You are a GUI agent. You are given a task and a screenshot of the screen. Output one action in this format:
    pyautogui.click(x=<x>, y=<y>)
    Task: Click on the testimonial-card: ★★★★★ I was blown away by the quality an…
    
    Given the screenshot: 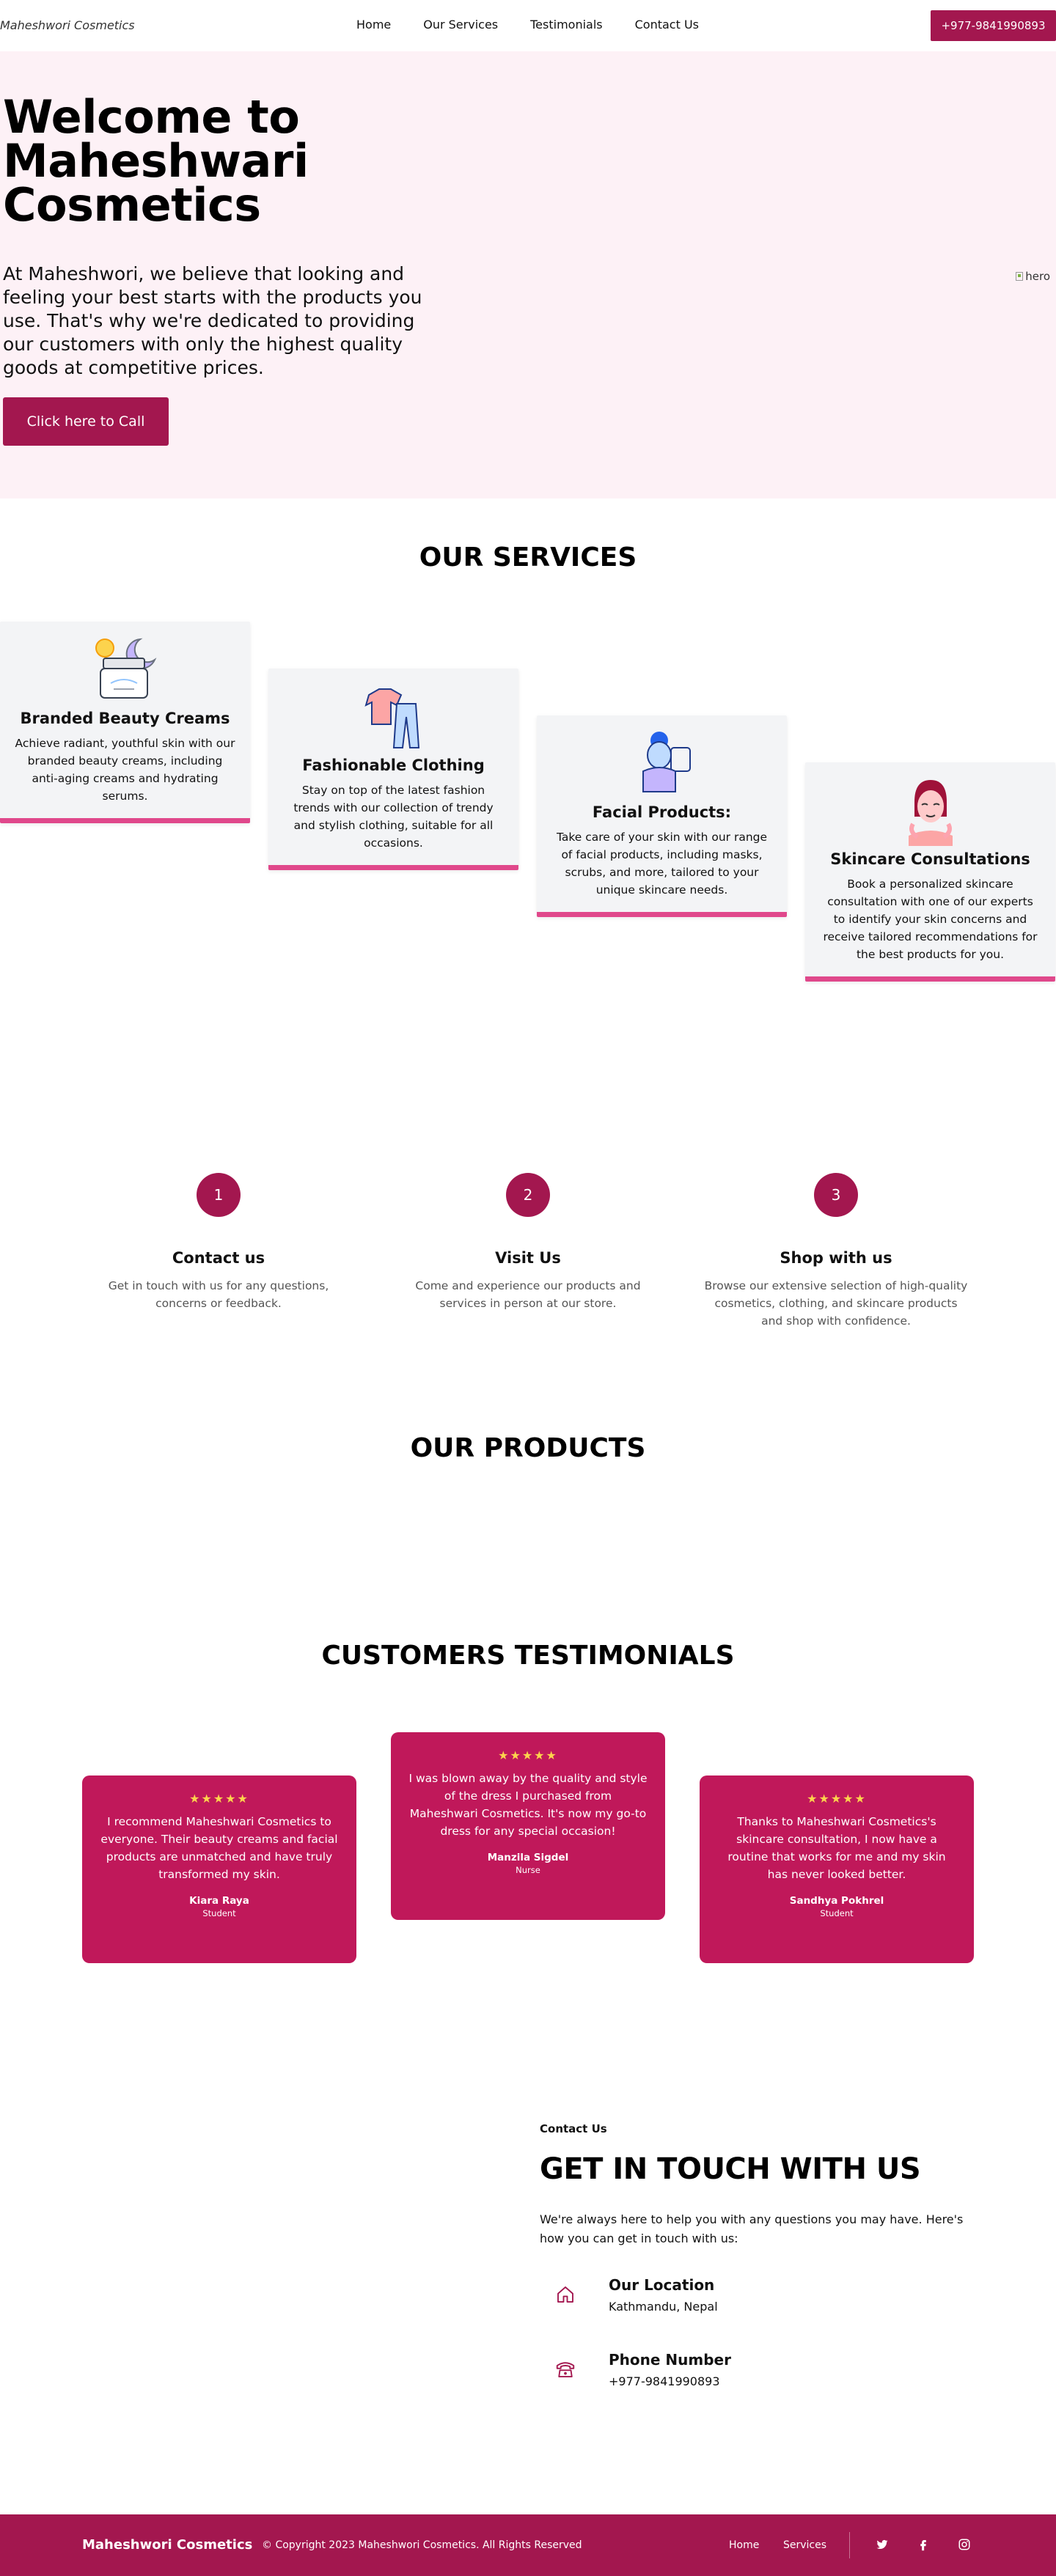 What is the action you would take?
    pyautogui.click(x=528, y=1826)
    